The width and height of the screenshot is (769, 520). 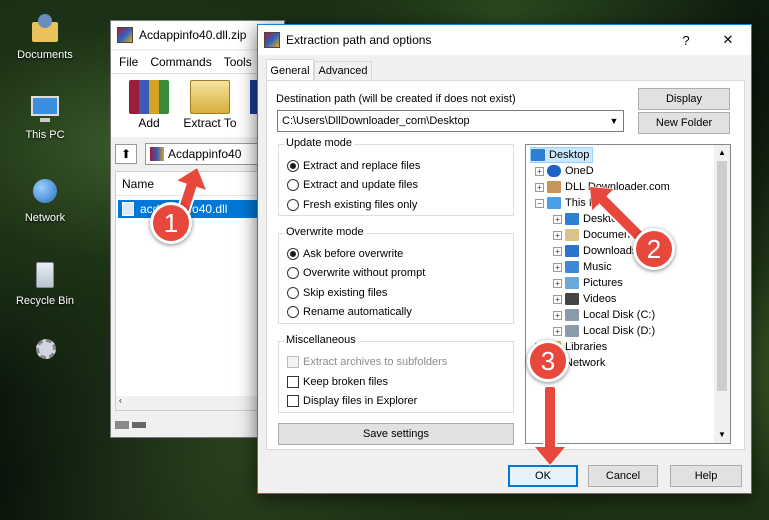 I want to click on tree-label: Pictures, so click(x=603, y=283).